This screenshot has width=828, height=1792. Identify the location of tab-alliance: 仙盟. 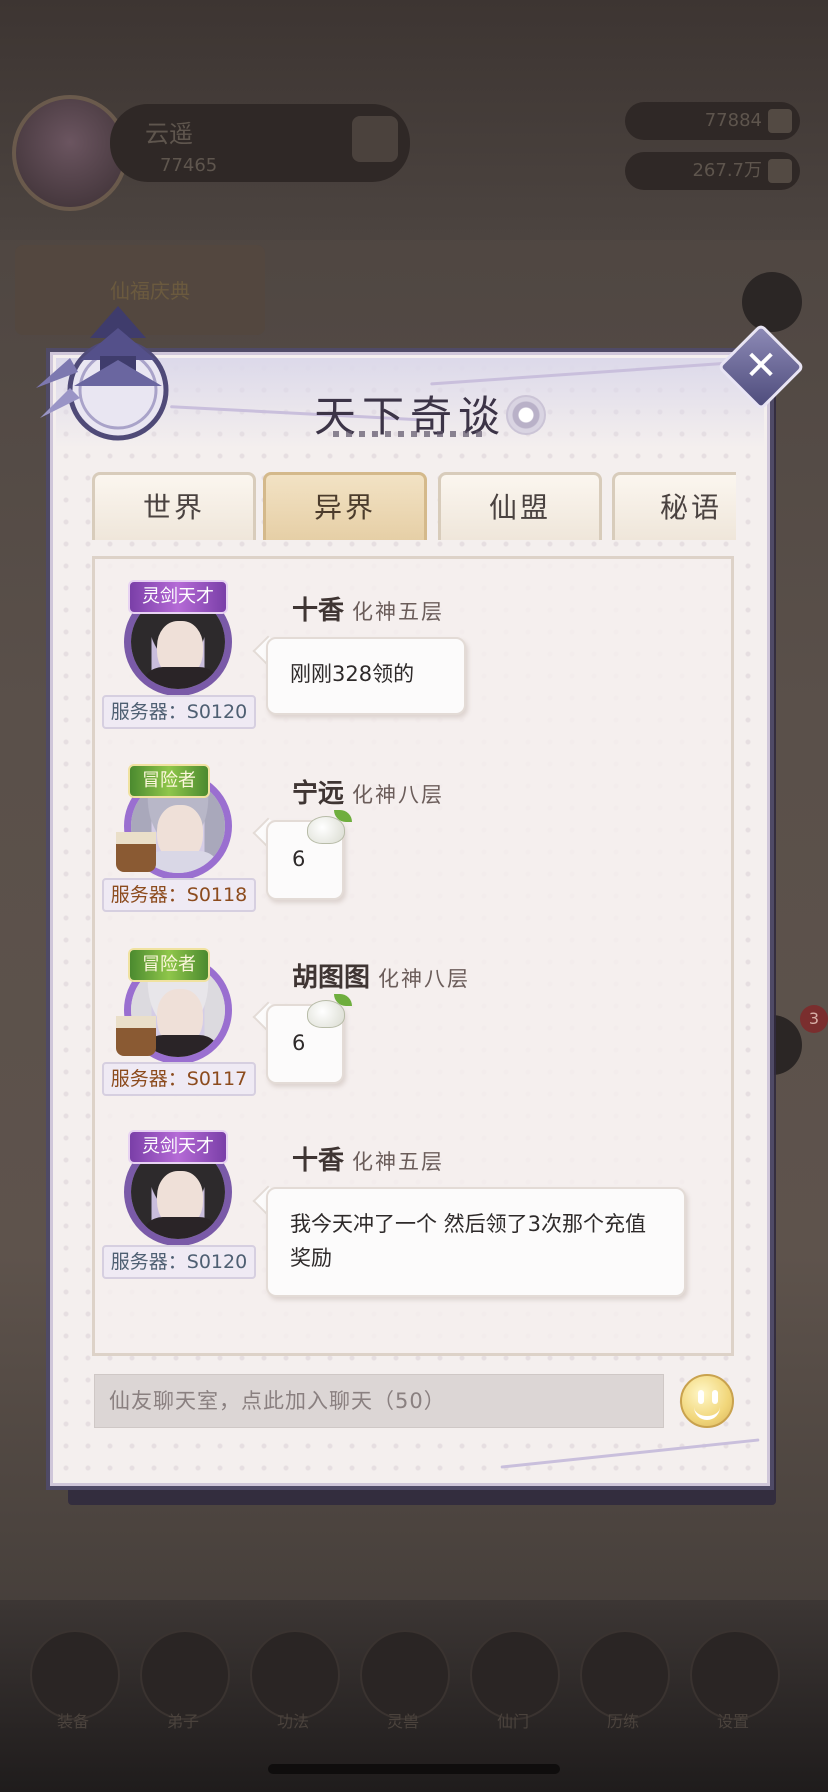
(520, 506).